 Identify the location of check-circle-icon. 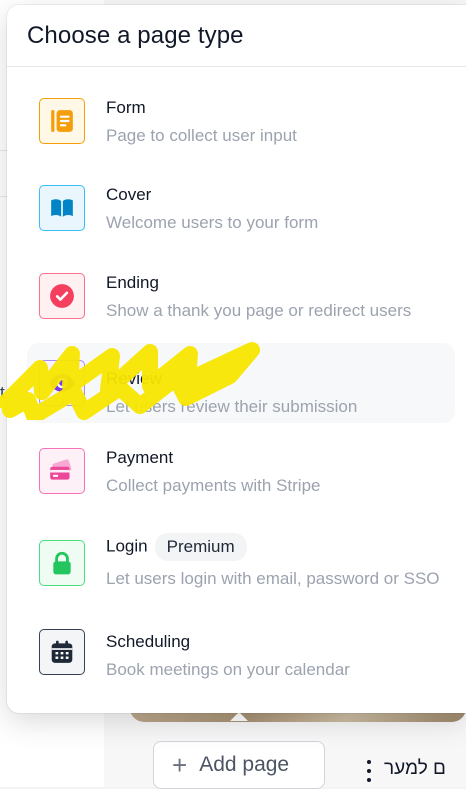
(62, 296).